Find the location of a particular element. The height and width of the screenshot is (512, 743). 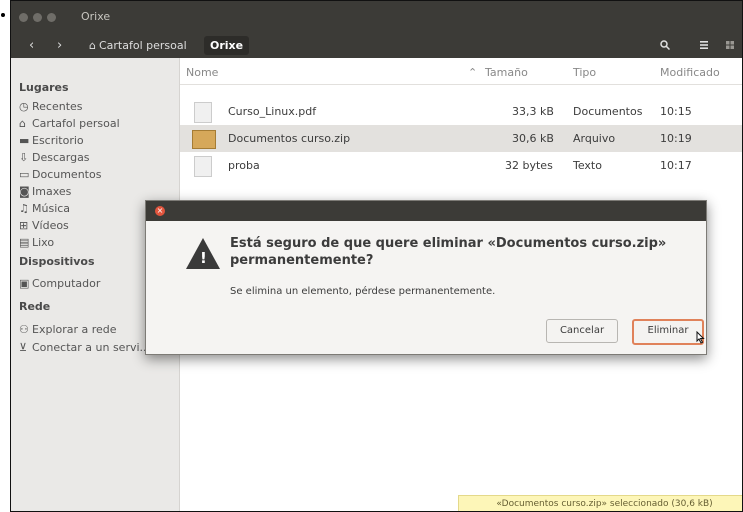

back-button: ‹ is located at coordinates (31, 45).